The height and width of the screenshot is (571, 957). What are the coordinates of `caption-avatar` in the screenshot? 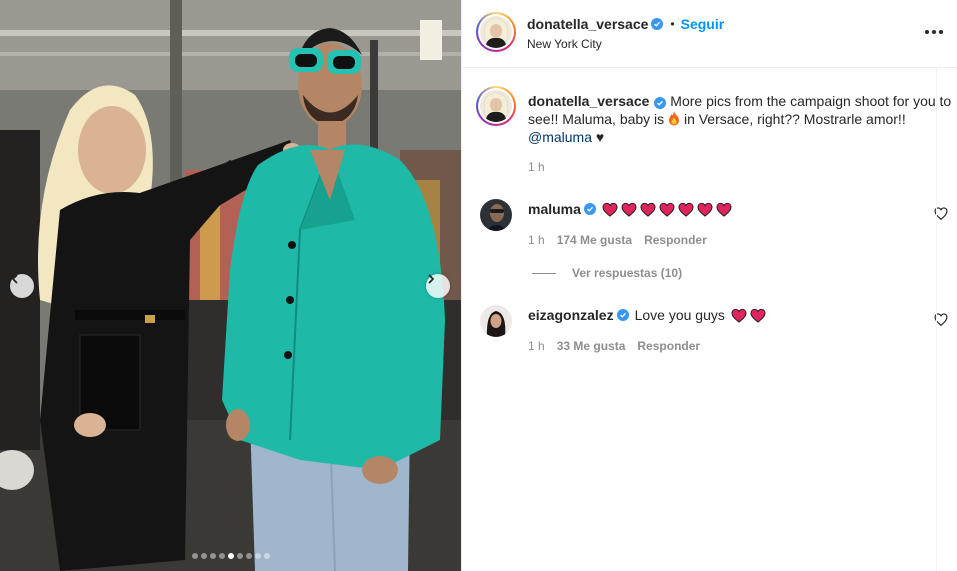 It's located at (496, 106).